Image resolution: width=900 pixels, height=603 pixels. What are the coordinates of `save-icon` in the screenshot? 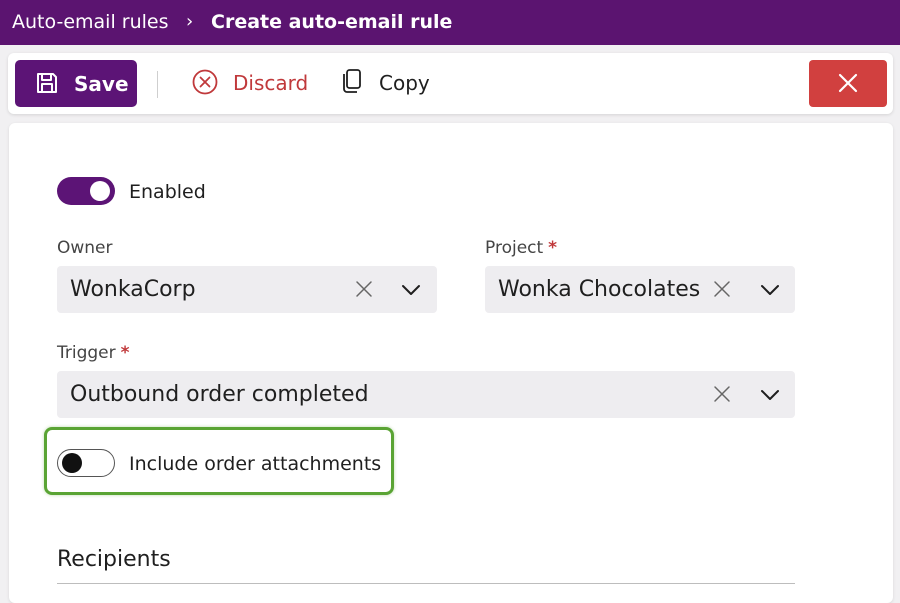 It's located at (47, 83).